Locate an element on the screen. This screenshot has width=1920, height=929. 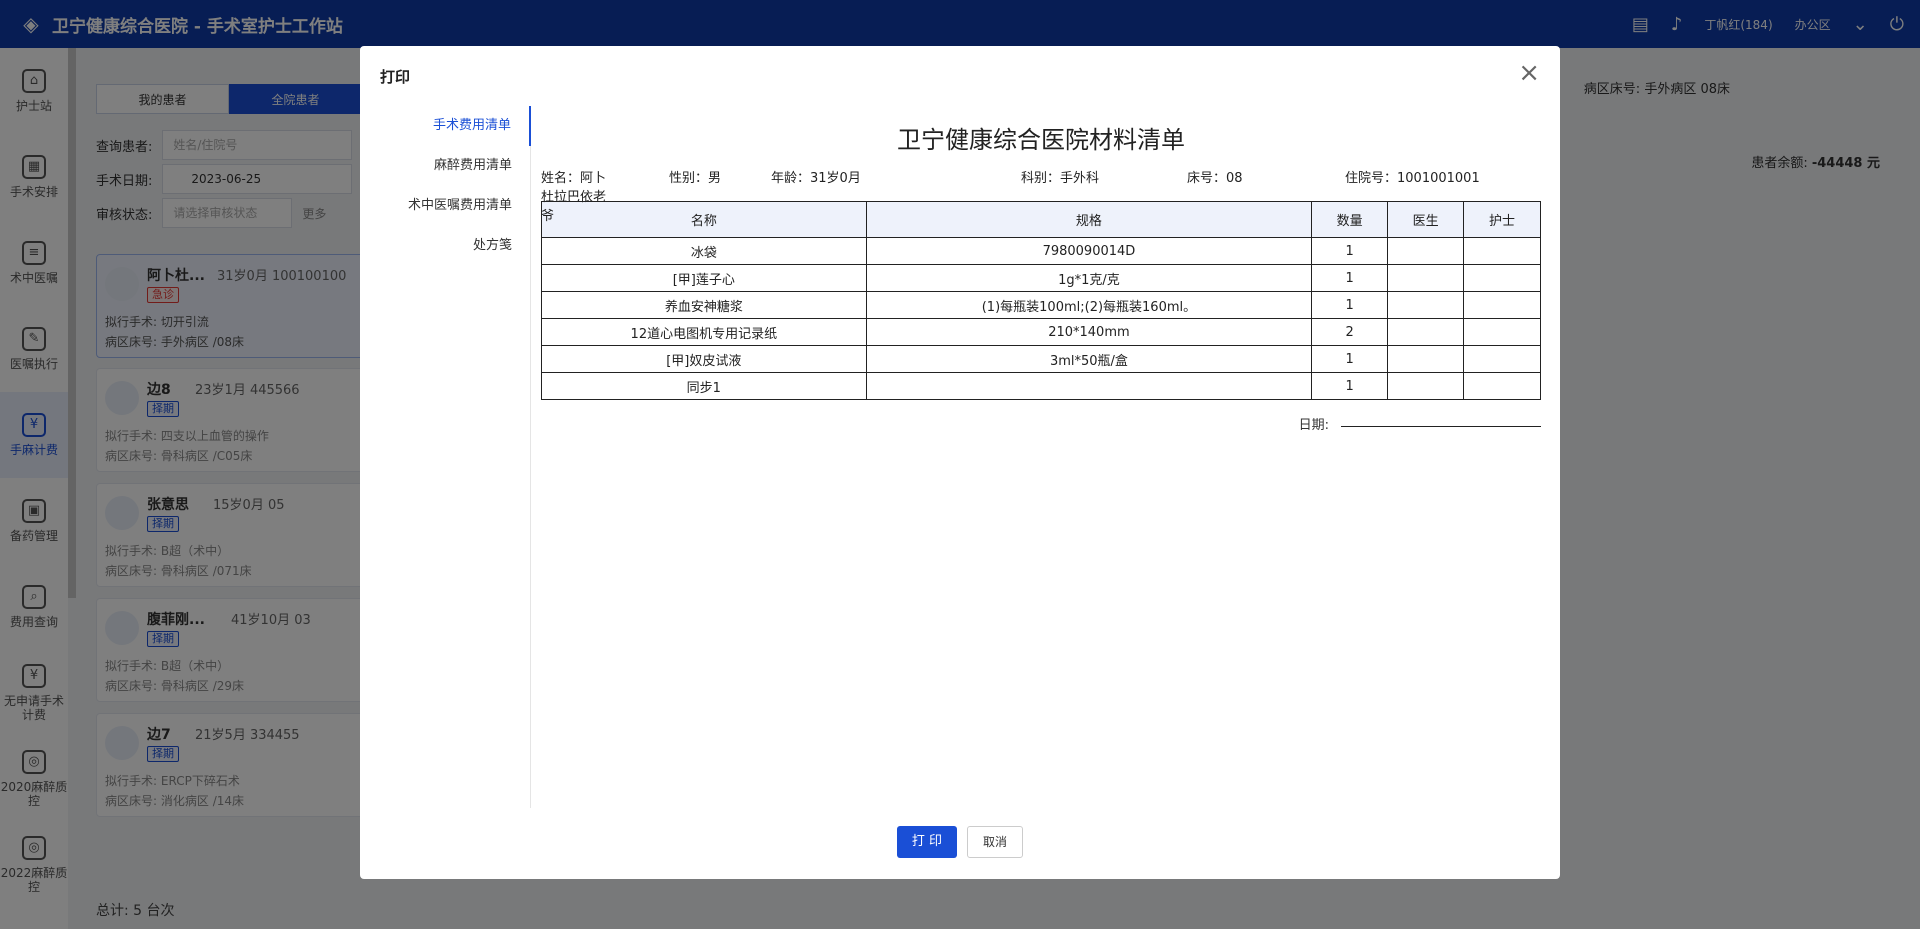
patient-name-field: 姓名：阿卜杜拉巴依老爷 is located at coordinates (574, 197).